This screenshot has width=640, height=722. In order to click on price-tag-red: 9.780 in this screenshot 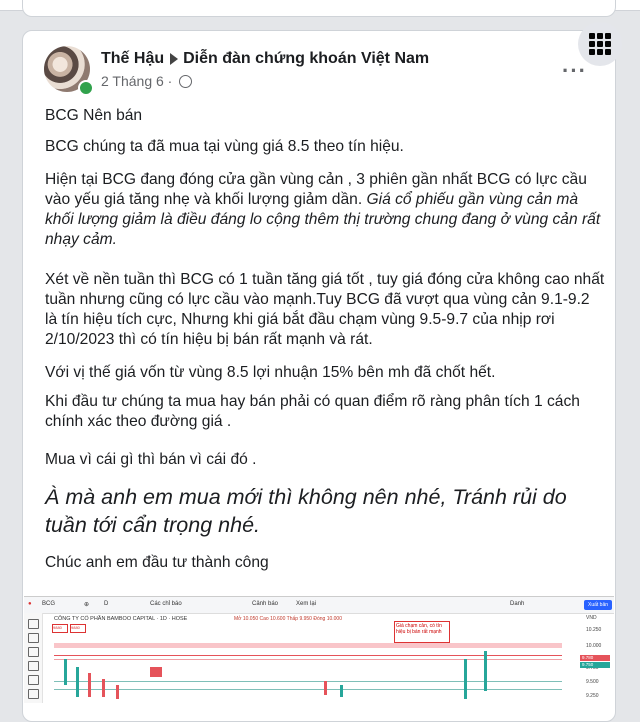, I will do `click(595, 658)`.